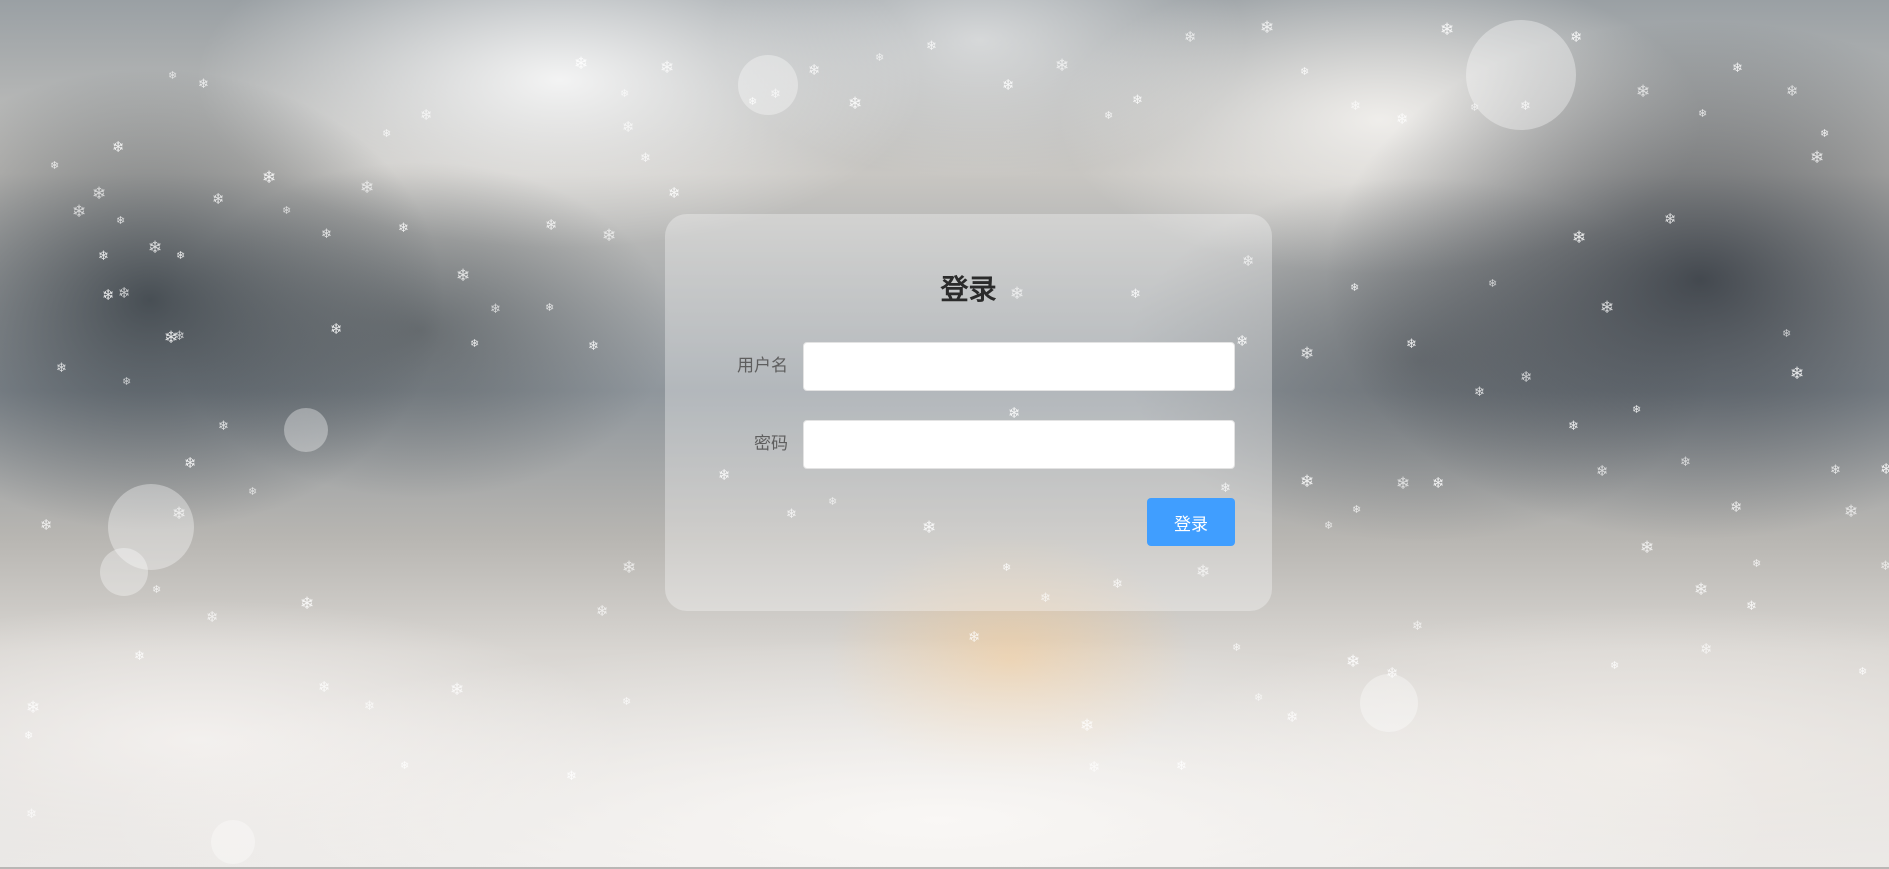  What do you see at coordinates (762, 366) in the screenshot?
I see `username-label: 用户名` at bounding box center [762, 366].